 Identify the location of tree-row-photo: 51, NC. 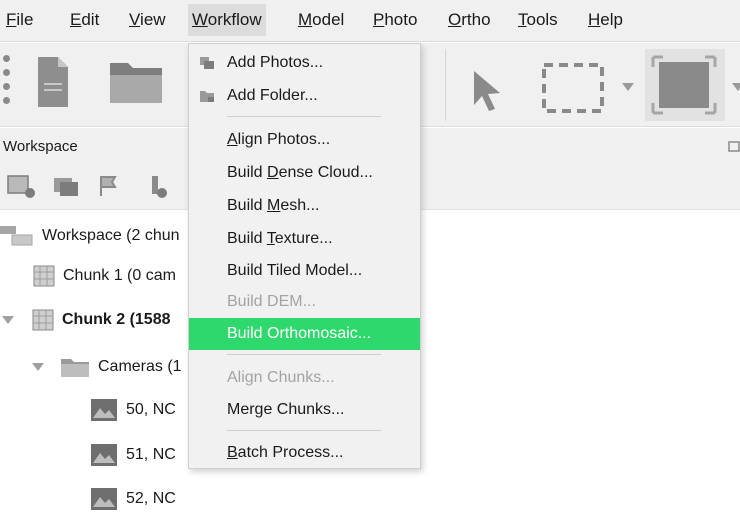
(133, 455).